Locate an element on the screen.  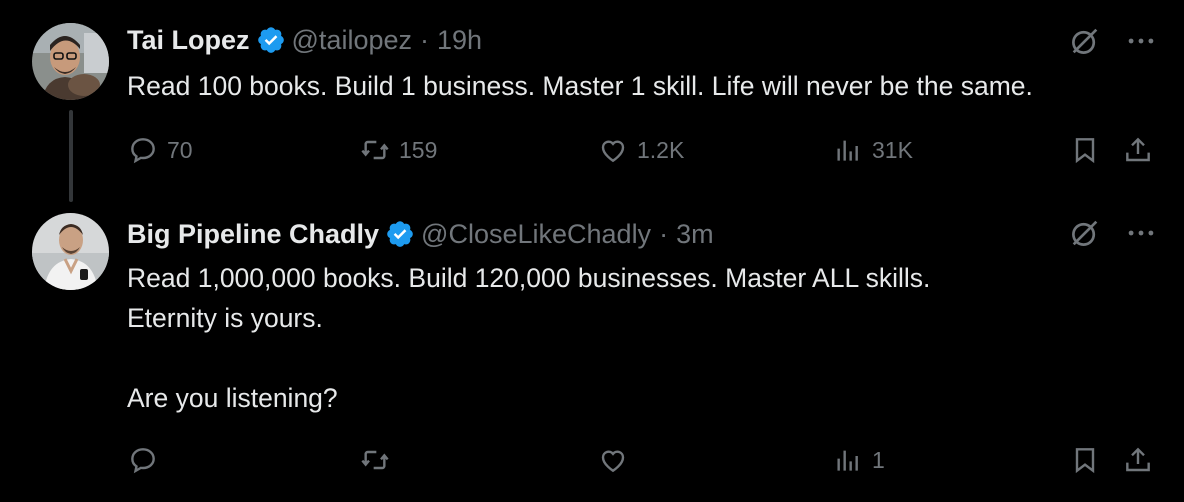
repost-button is located at coordinates (379, 460).